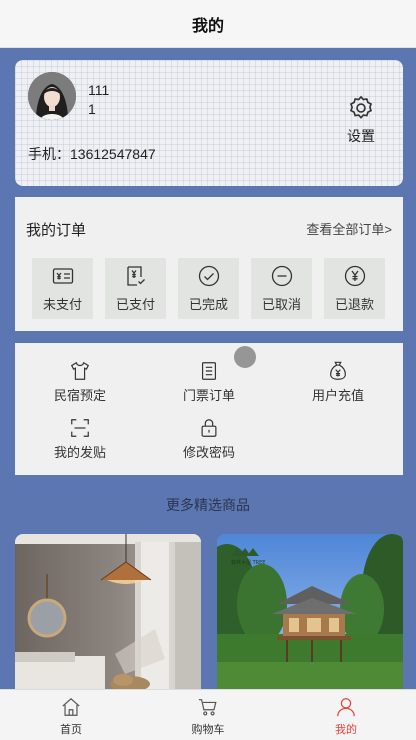  I want to click on top-bar: 我的, so click(208, 24).